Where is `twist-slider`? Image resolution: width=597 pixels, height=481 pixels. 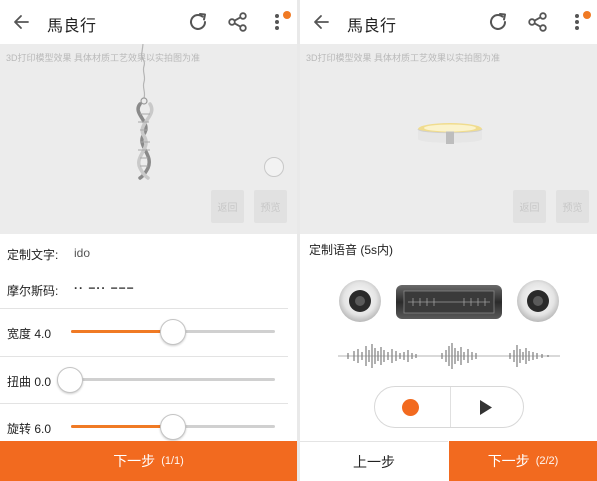
twist-slider is located at coordinates (173, 379).